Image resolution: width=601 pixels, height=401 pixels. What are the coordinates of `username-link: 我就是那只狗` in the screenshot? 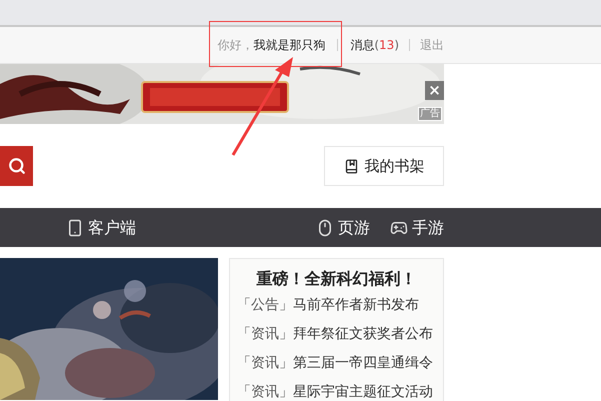 It's located at (289, 45).